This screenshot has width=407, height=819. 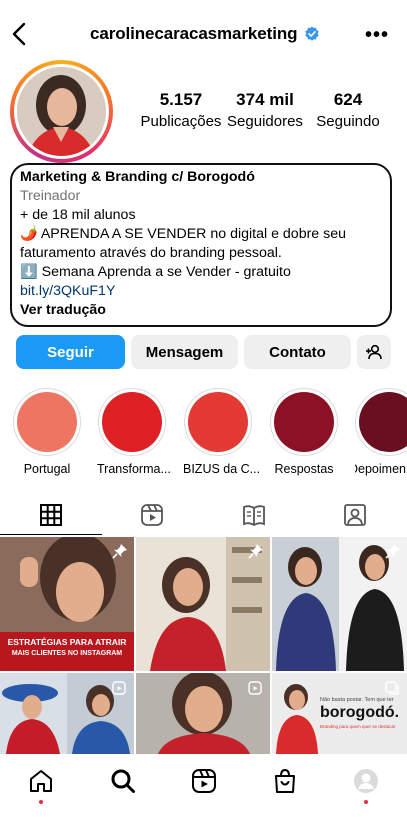 I want to click on add-person-icon, so click(x=374, y=352).